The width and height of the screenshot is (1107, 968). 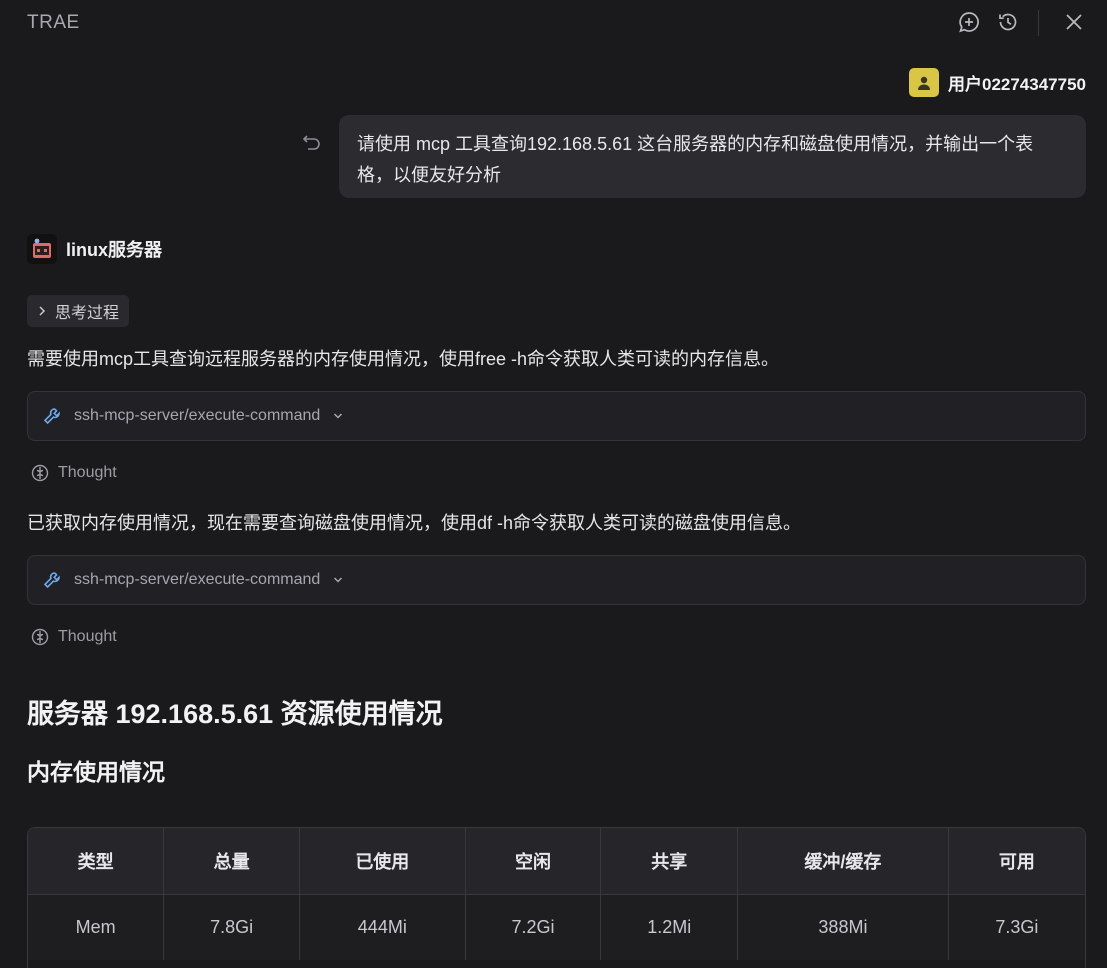 What do you see at coordinates (1016, 84) in the screenshot?
I see `user-name: 用户02274347750` at bounding box center [1016, 84].